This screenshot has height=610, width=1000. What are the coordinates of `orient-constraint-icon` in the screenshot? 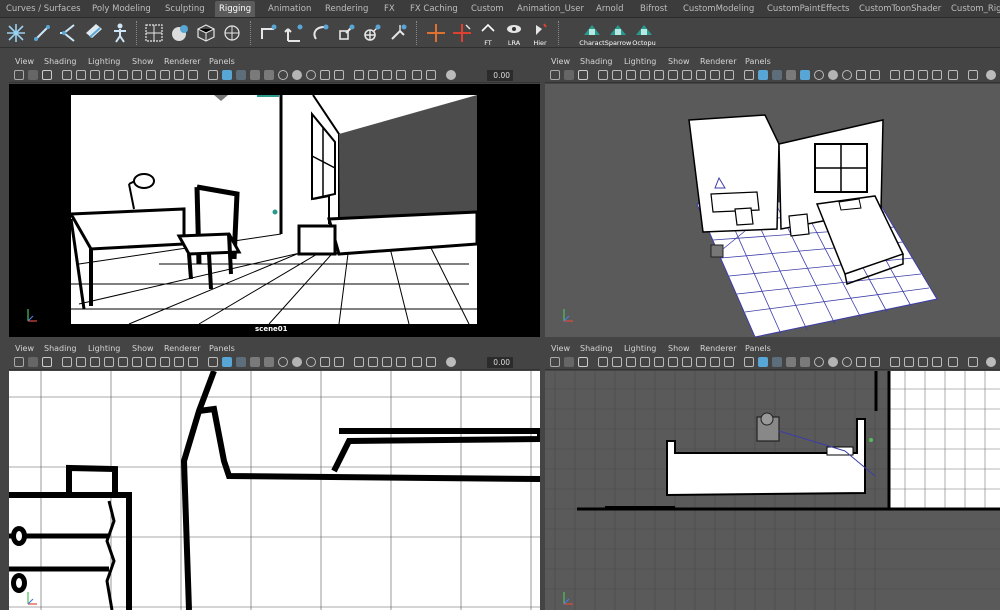 It's located at (320, 33).